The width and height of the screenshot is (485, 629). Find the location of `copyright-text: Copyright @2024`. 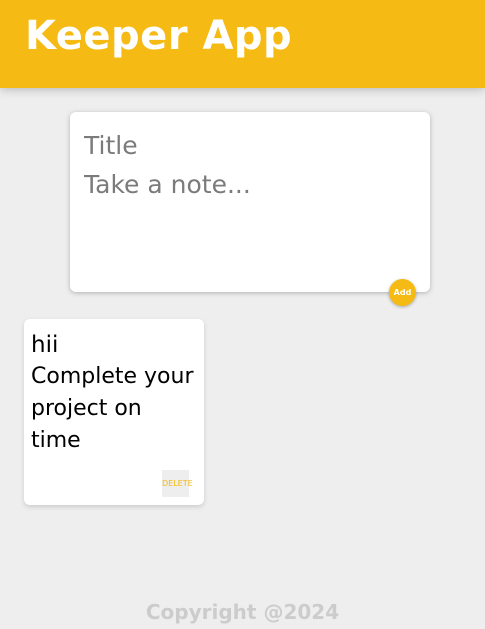

copyright-text: Copyright @2024 is located at coordinates (242, 612).